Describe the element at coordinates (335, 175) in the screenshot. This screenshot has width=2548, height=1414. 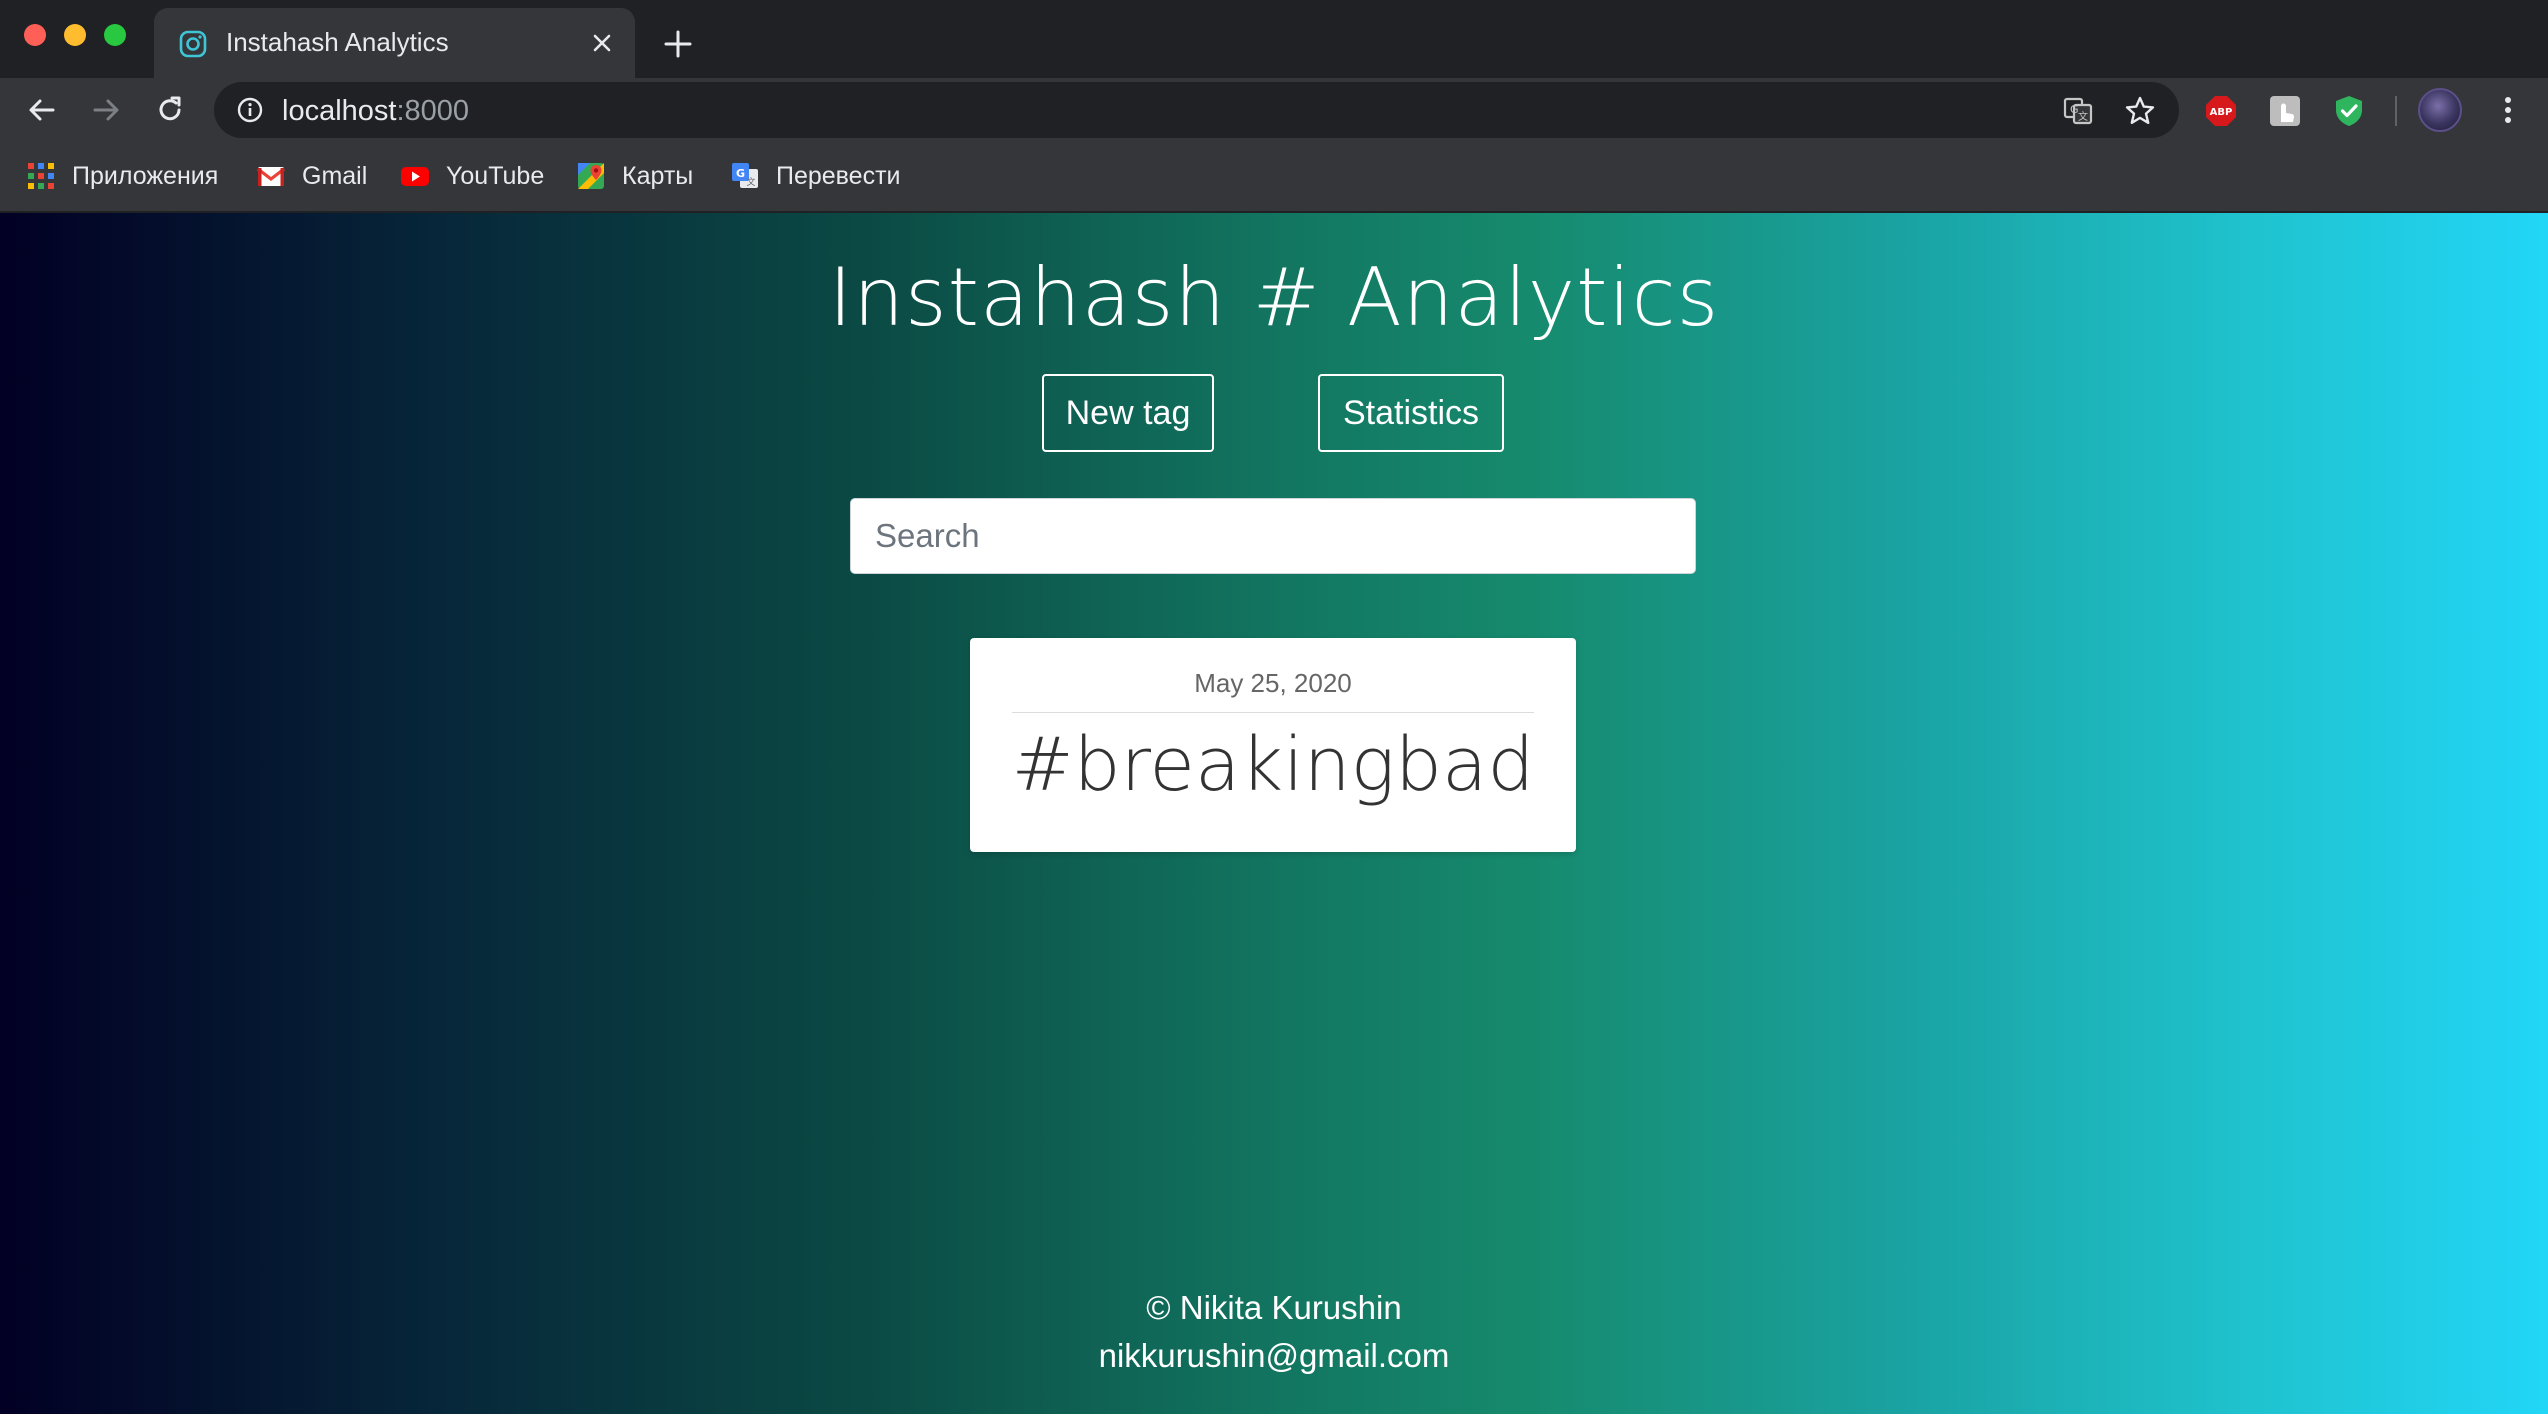
I see `bookmark-label: Gmail` at that location.